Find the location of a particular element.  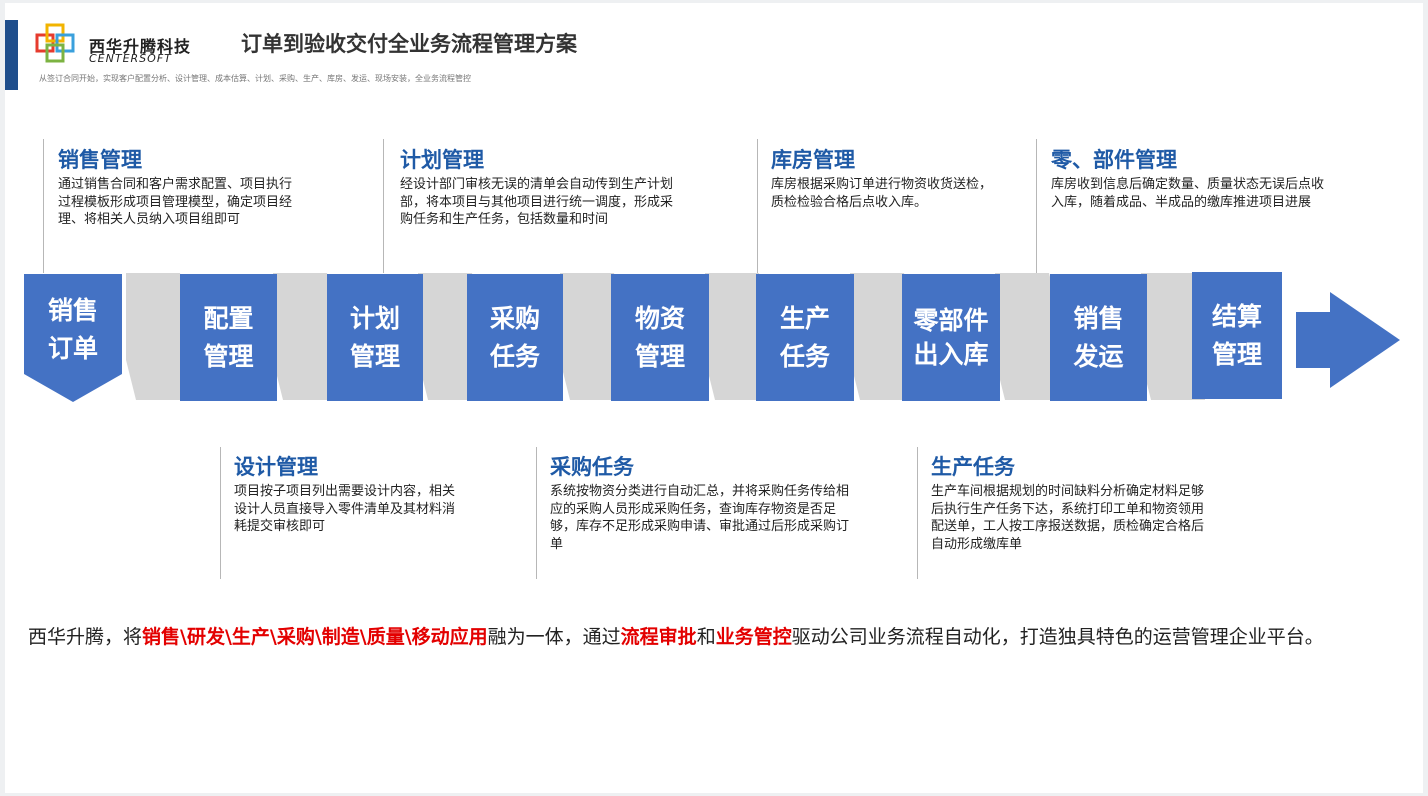

note-title: 采购任务 is located at coordinates (592, 467).